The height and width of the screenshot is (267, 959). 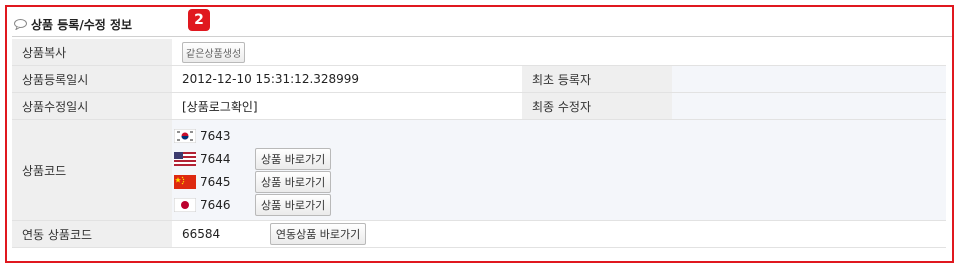 I want to click on code-row-cn: 7645 상품 바로가기, so click(x=560, y=181).